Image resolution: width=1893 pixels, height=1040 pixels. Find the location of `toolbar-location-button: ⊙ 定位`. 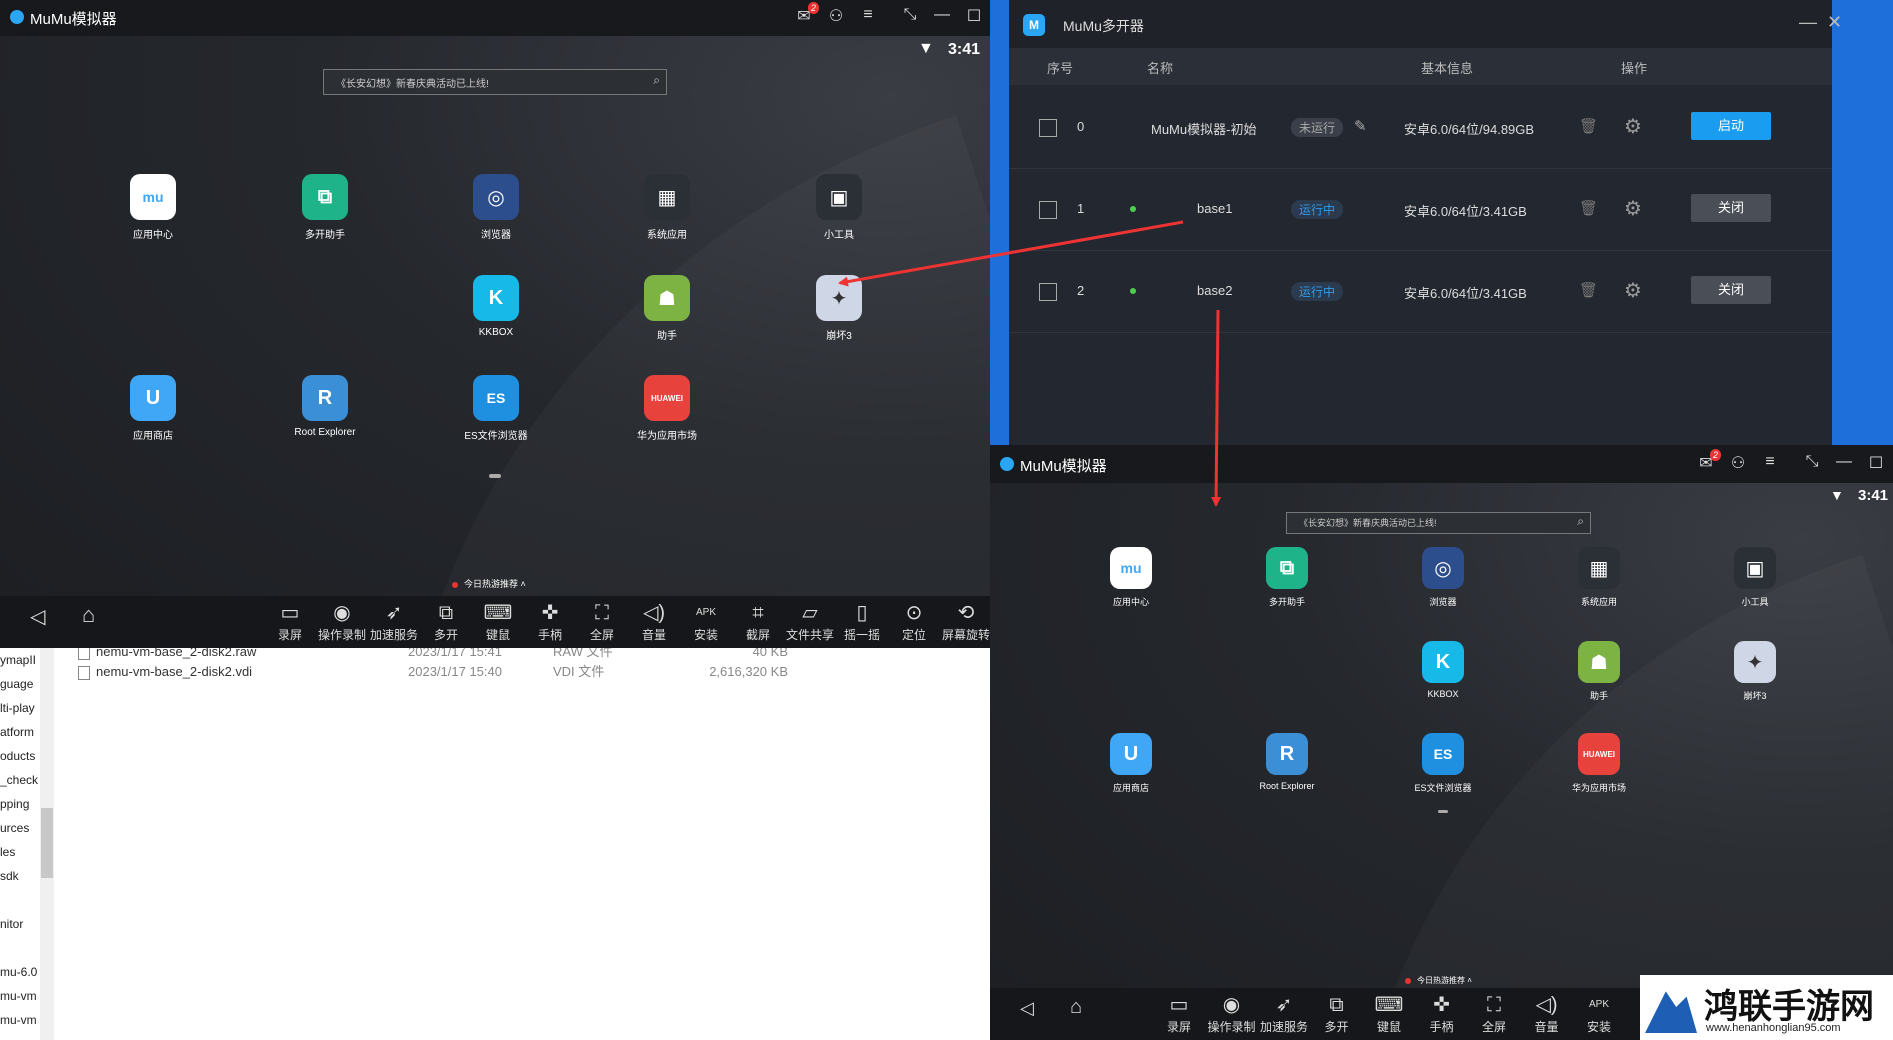

toolbar-location-button: ⊙ 定位 is located at coordinates (914, 624).